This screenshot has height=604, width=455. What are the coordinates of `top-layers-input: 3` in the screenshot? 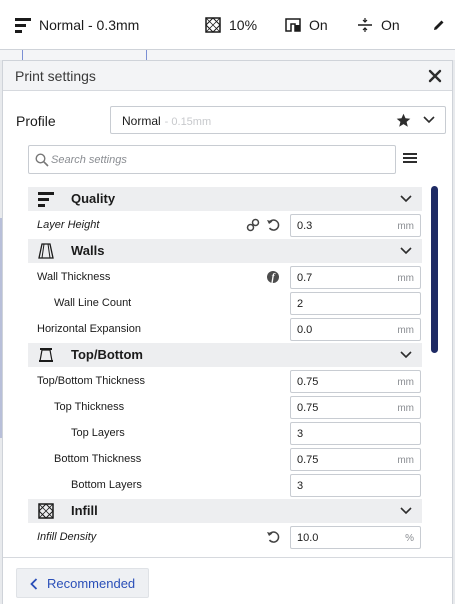 It's located at (355, 433).